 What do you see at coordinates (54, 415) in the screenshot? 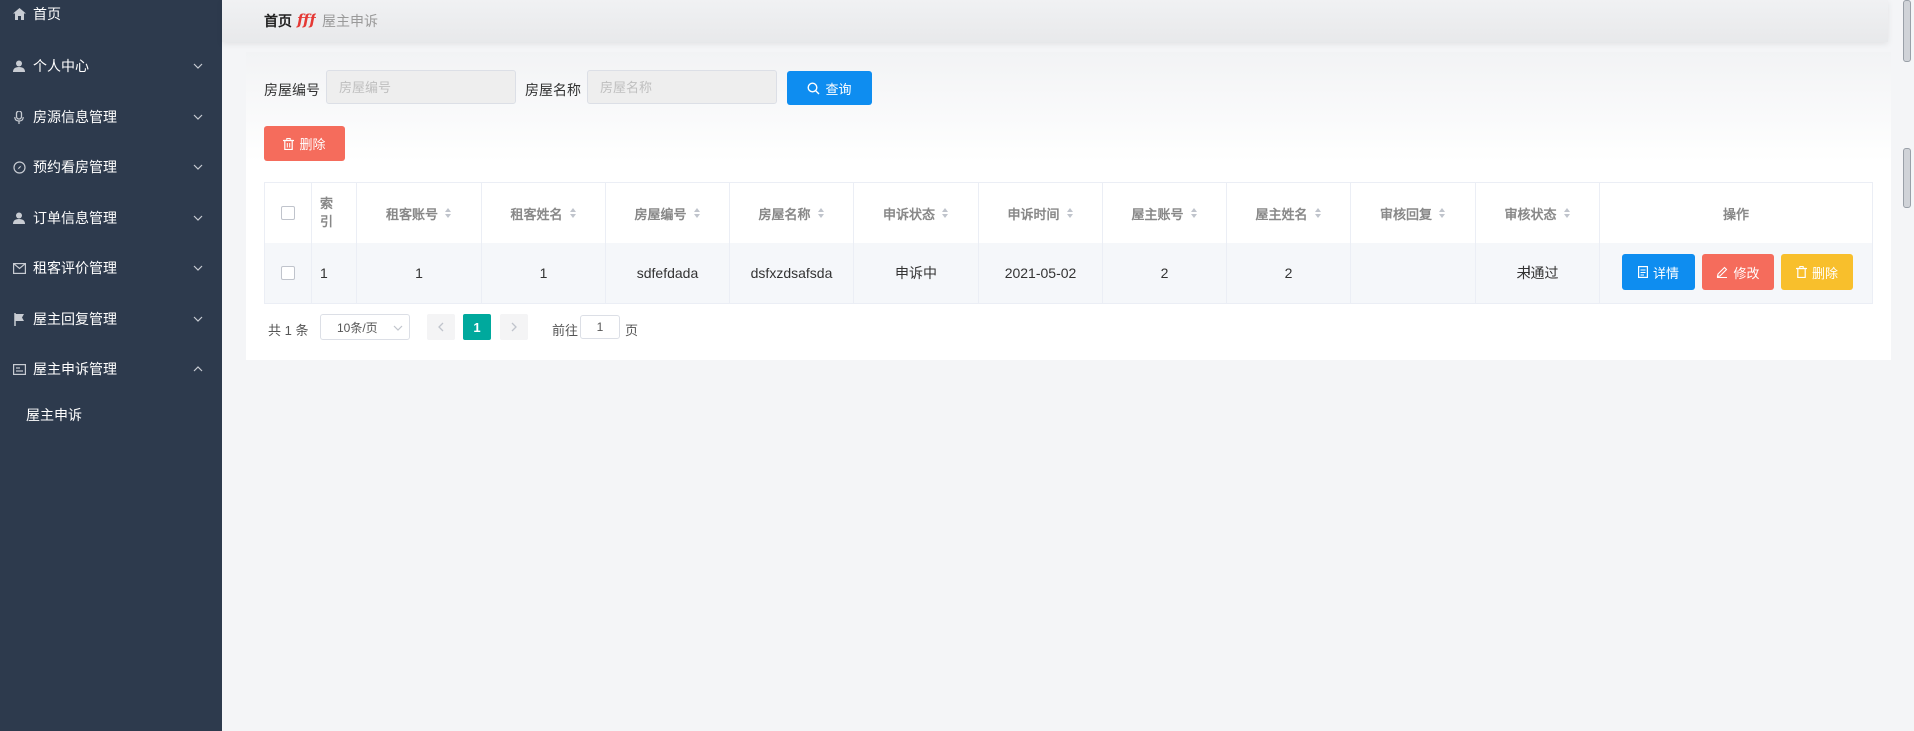
I see `sidebar-subitem-label: 屋主申诉` at bounding box center [54, 415].